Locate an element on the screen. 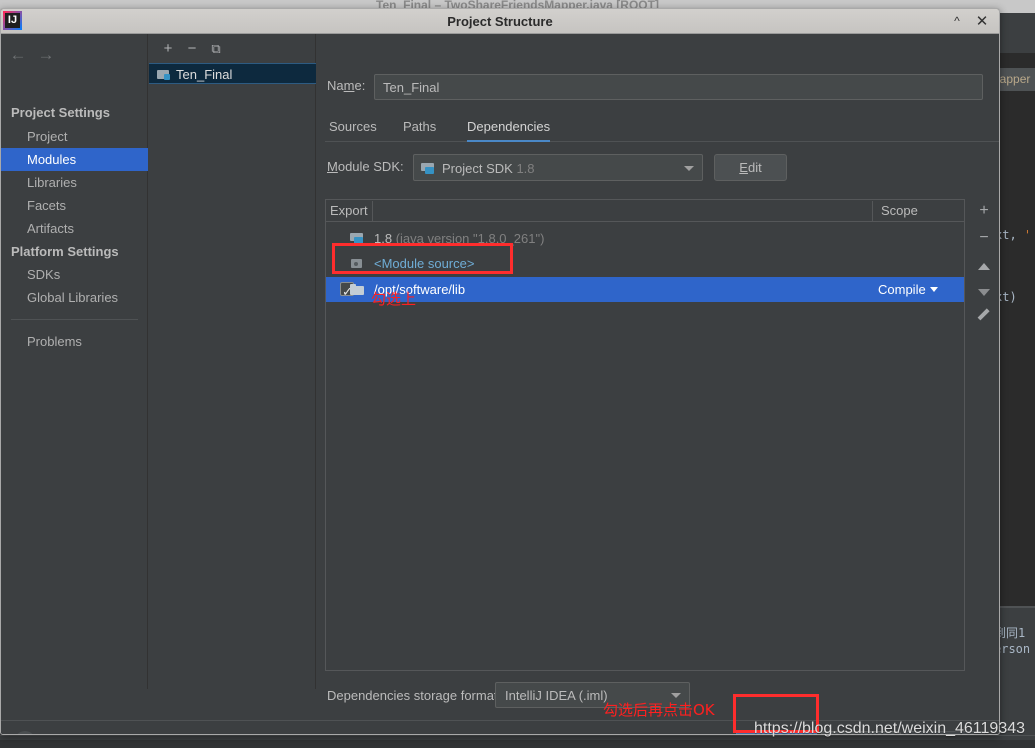 This screenshot has height=748, width=1035. module-icon is located at coordinates (164, 74).